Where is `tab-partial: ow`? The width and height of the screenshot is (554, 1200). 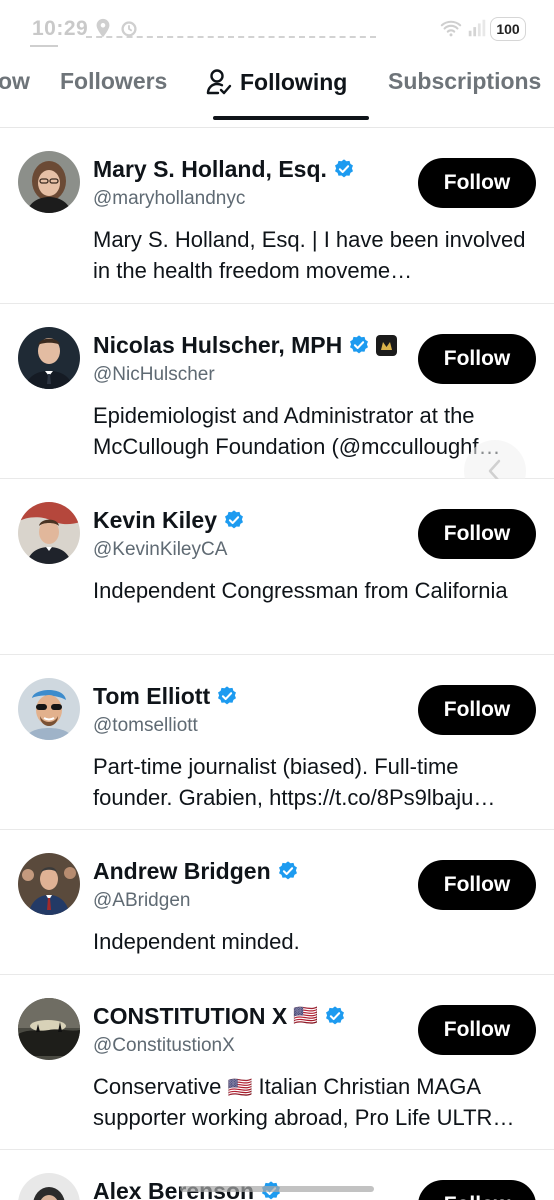
tab-partial: ow is located at coordinates (15, 81).